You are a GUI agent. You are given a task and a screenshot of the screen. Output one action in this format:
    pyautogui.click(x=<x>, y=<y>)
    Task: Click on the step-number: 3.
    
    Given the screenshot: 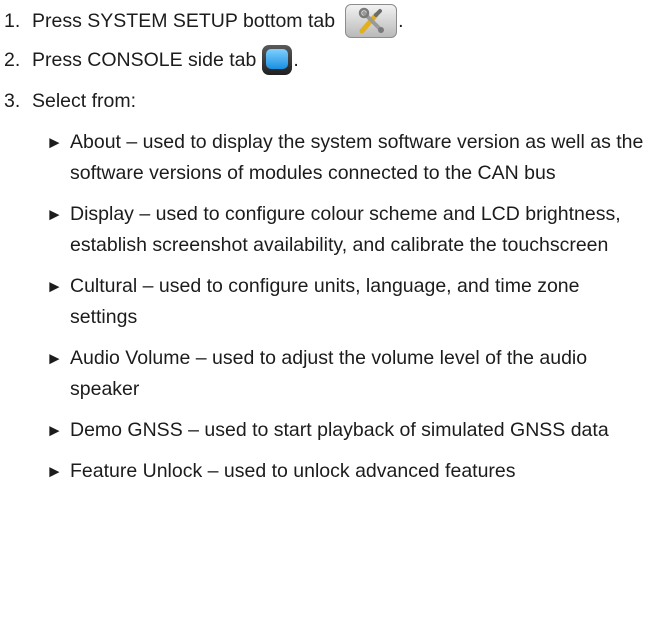 What is the action you would take?
    pyautogui.click(x=12, y=101)
    